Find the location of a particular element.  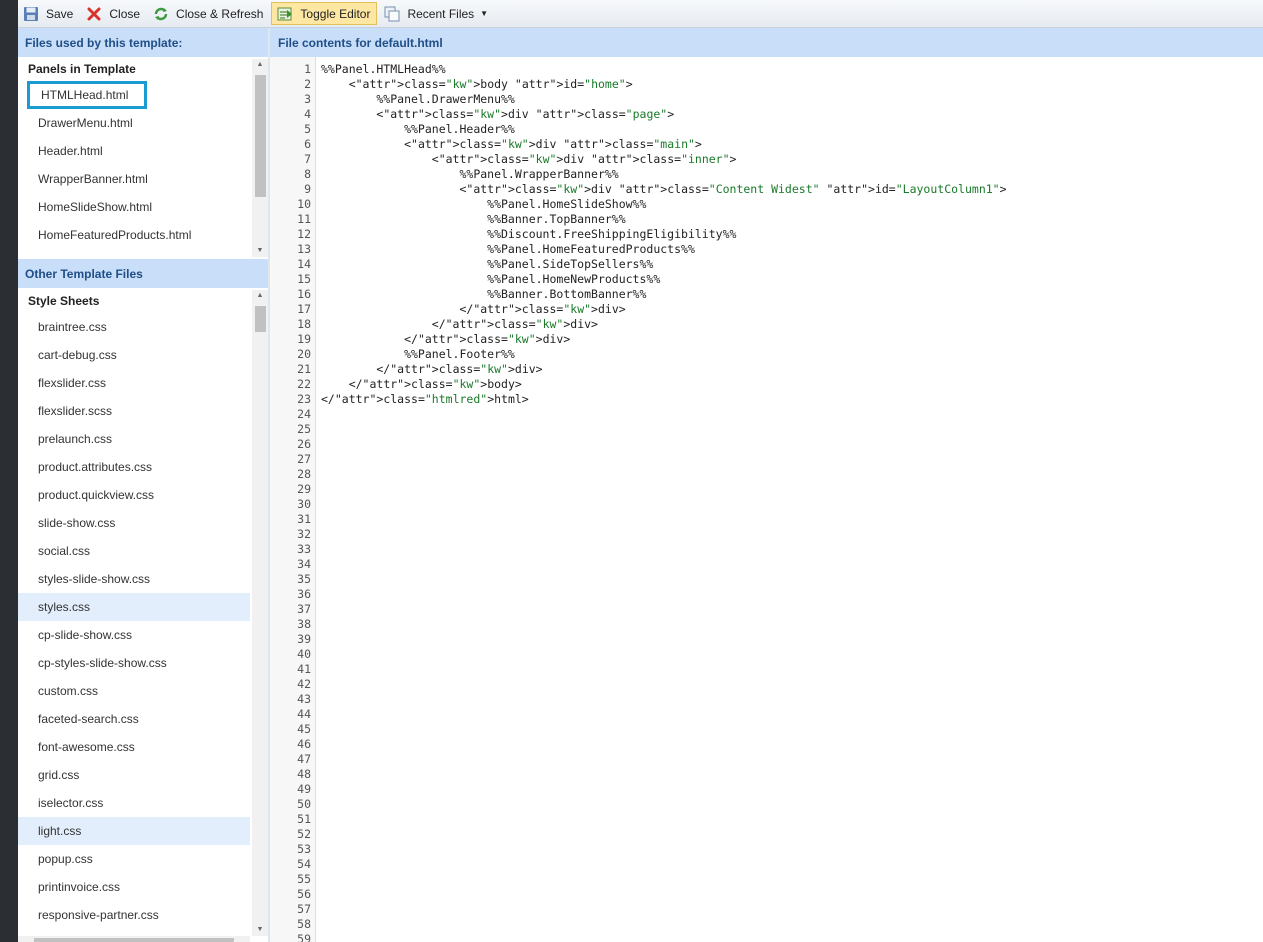

horizontal-scrollbar is located at coordinates (134, 939).